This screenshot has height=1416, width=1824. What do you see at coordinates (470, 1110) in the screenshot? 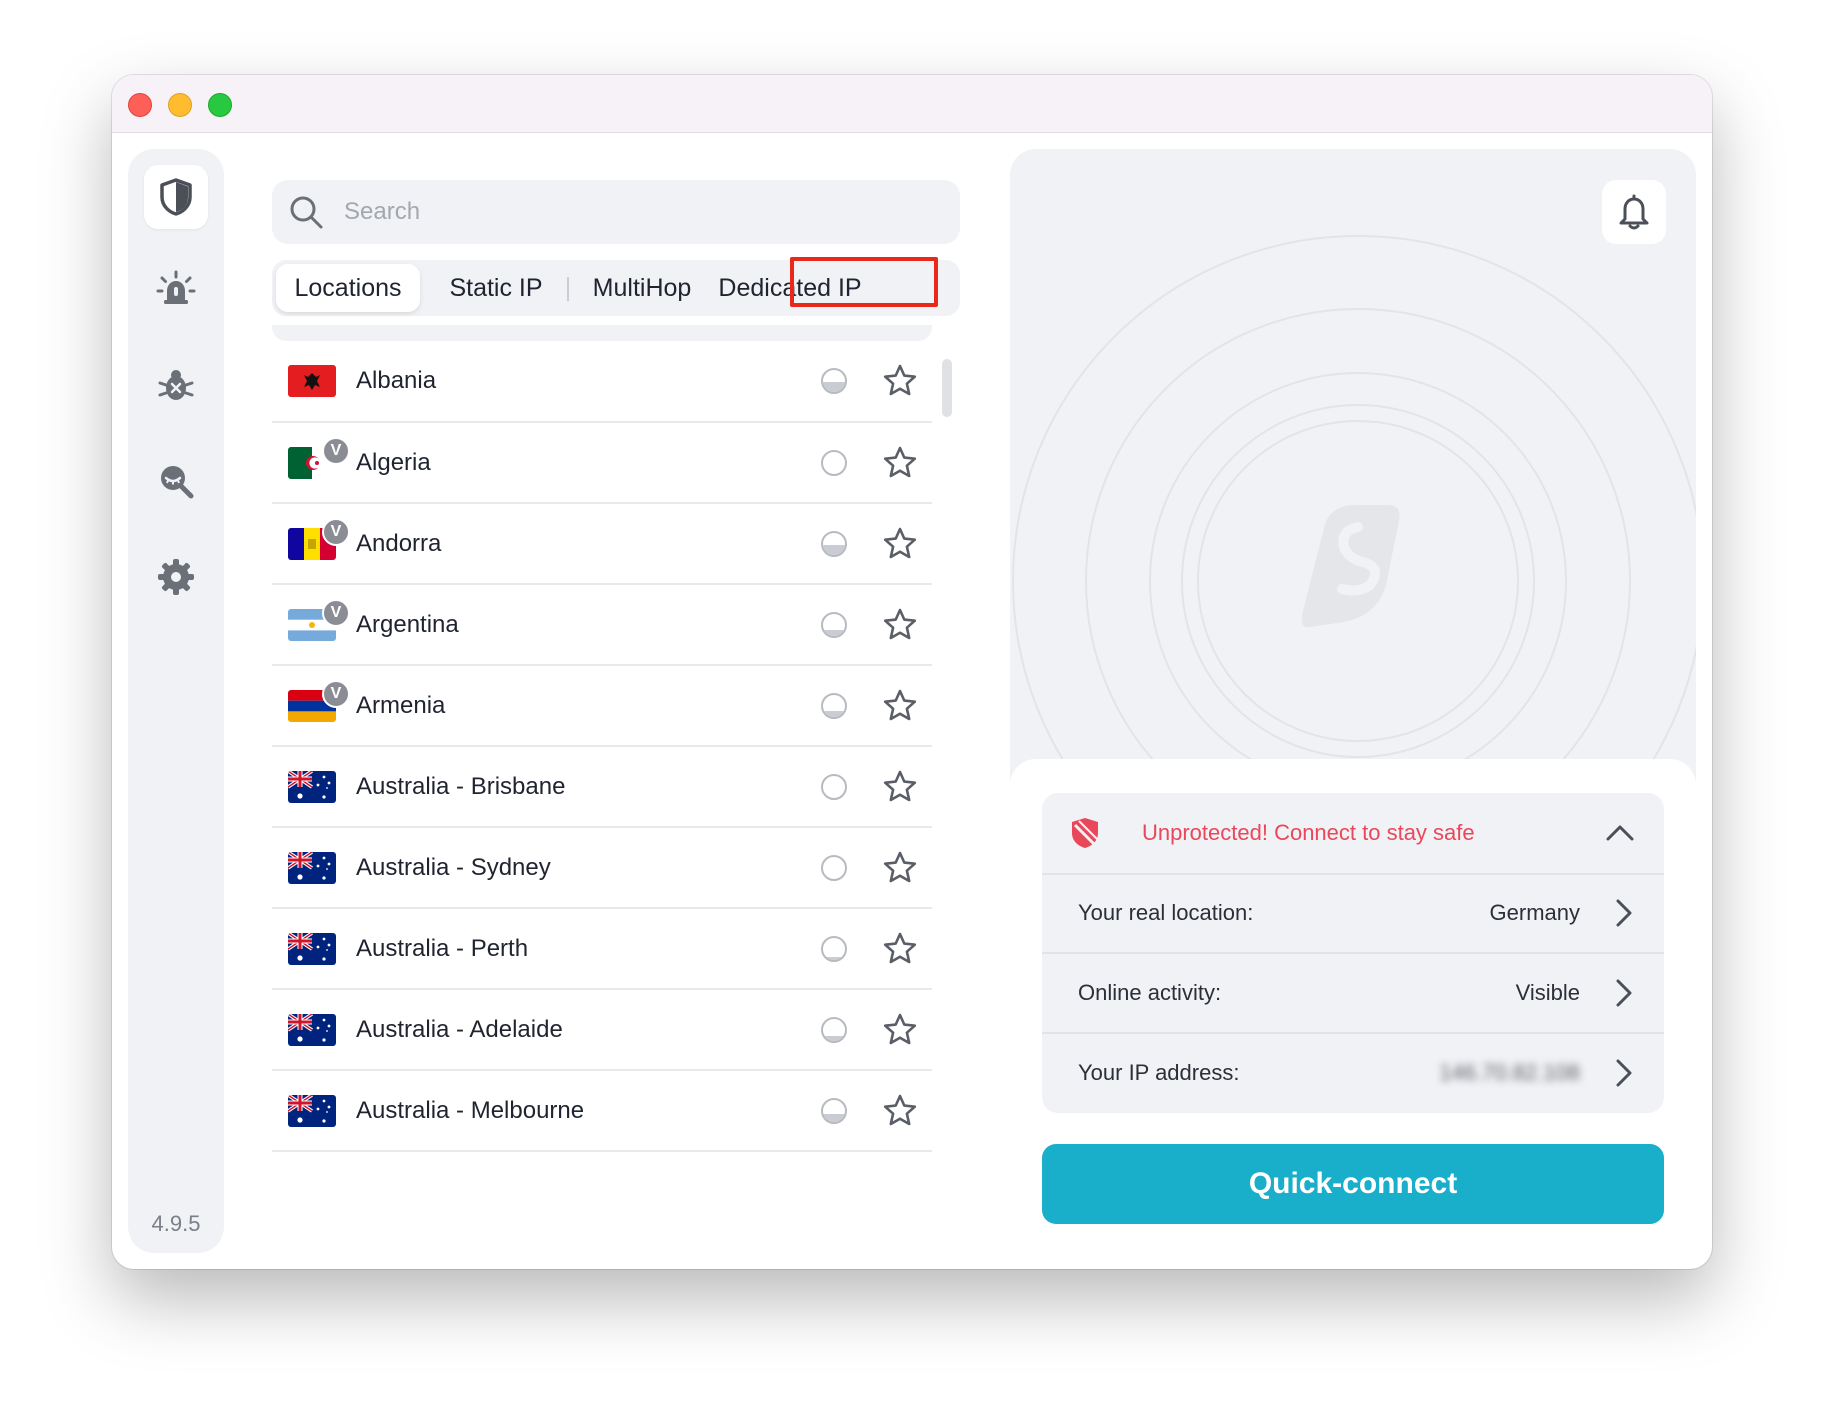
I see `location-name: Australia - Melbourne` at bounding box center [470, 1110].